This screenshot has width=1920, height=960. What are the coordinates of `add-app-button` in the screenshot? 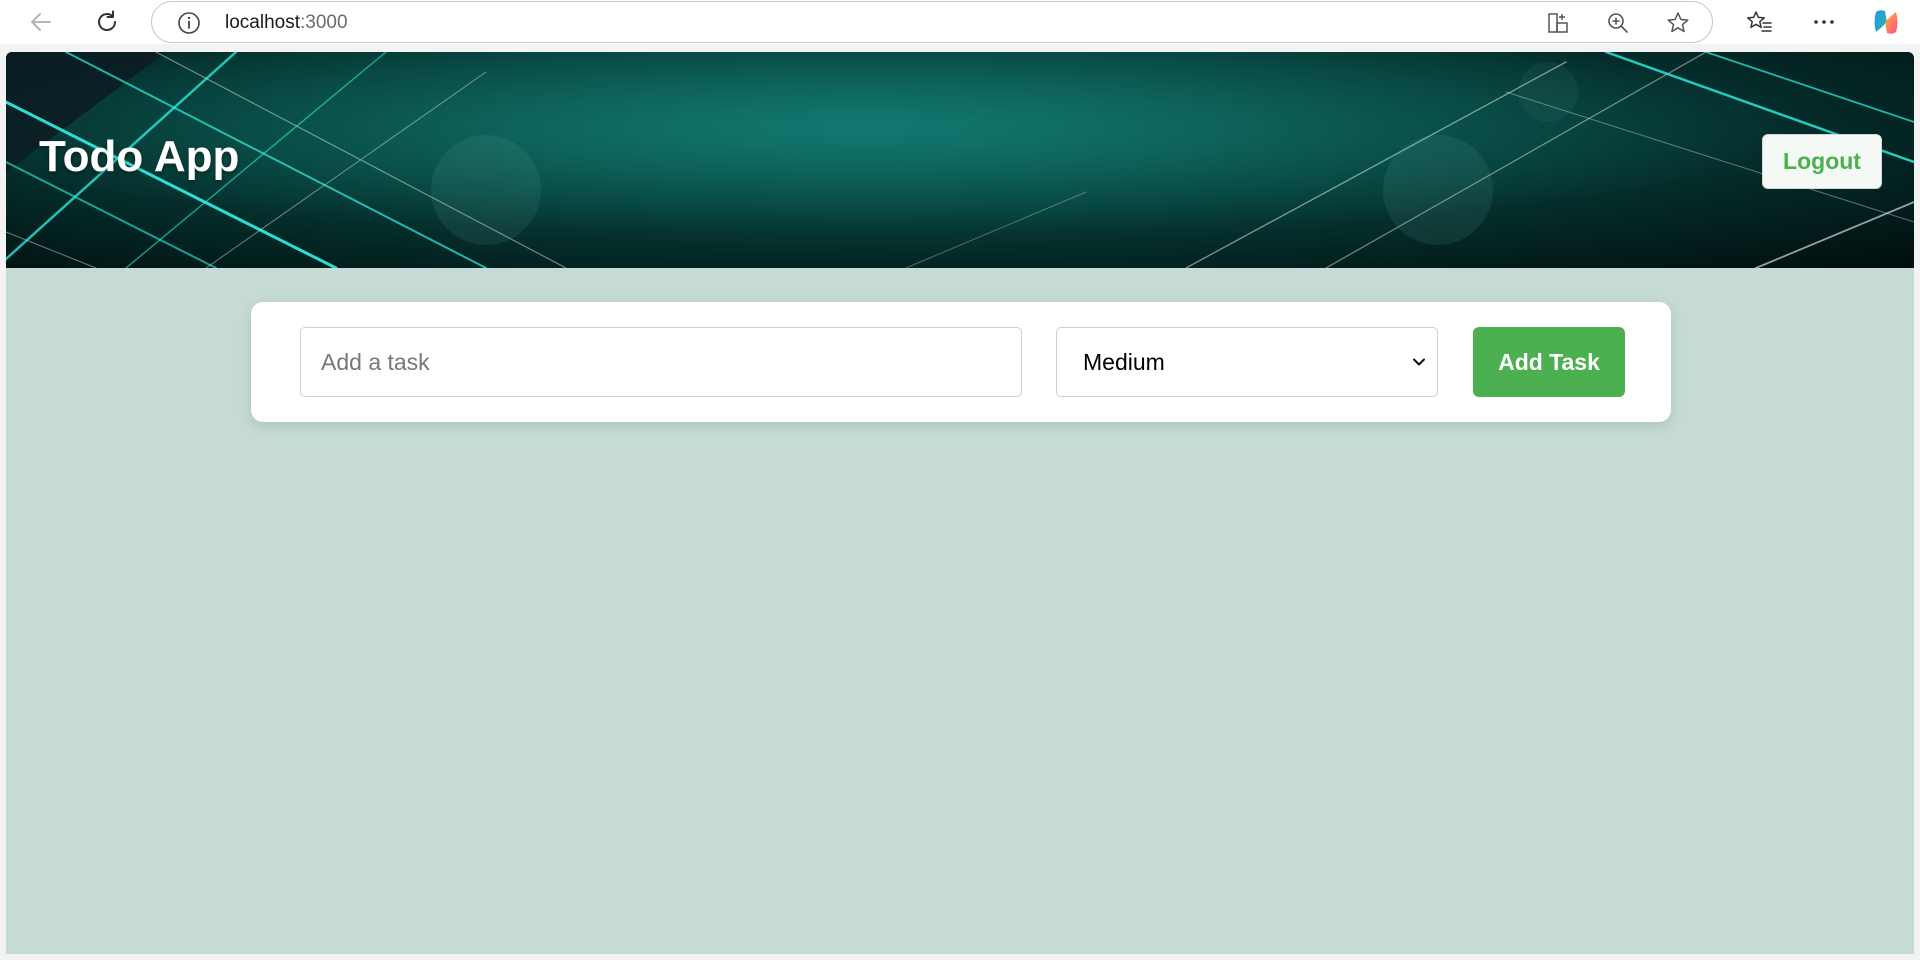 It's located at (1558, 23).